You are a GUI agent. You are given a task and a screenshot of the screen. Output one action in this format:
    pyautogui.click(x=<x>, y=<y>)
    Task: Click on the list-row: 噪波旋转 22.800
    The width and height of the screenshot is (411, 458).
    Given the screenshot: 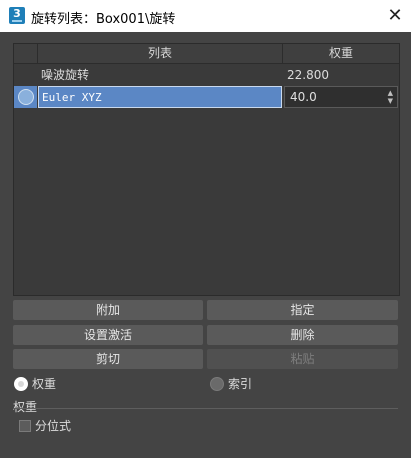 What is the action you would take?
    pyautogui.click(x=206, y=75)
    